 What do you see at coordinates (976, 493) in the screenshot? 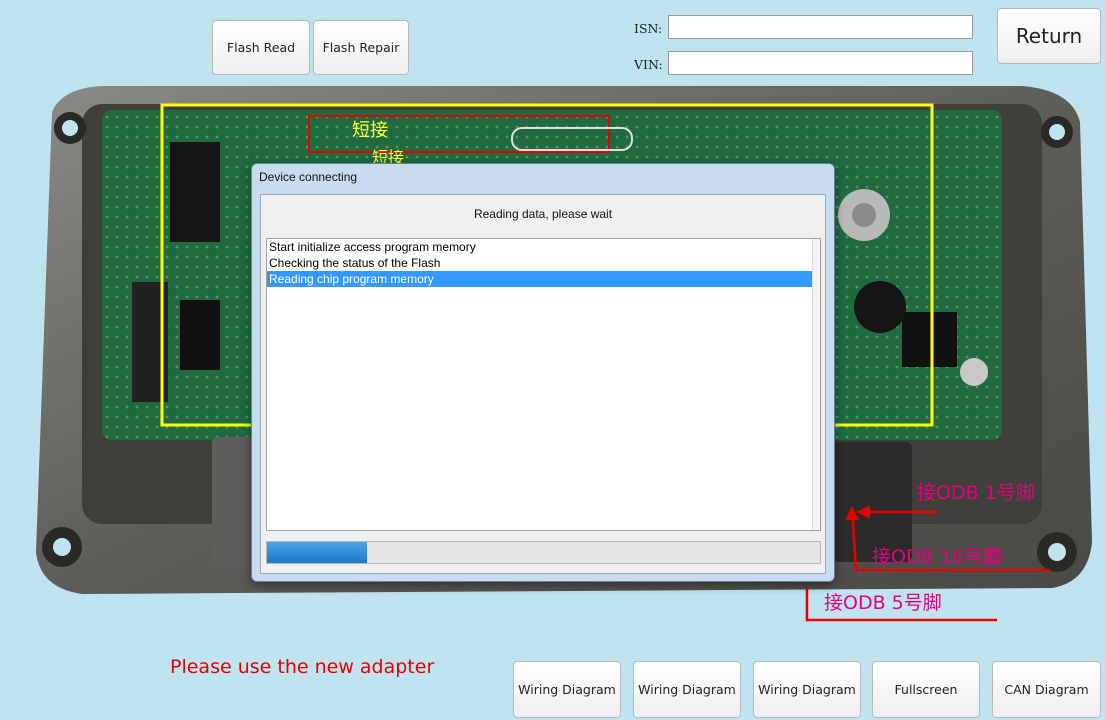
I see `obd-pin1-label: 接ODB 1号脚` at bounding box center [976, 493].